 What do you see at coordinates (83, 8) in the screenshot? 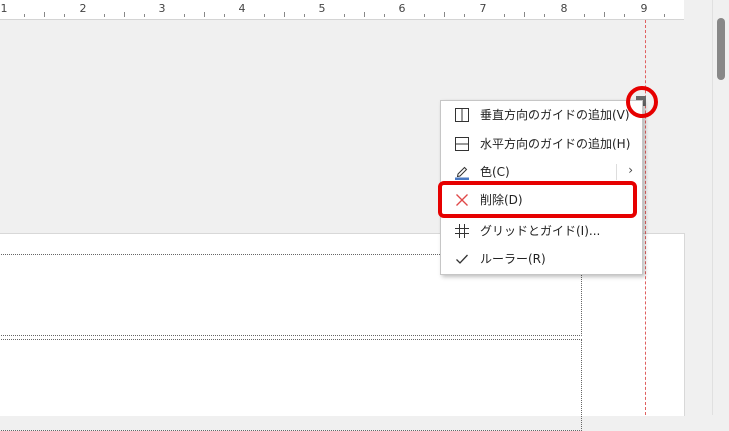
I see `ruler-number: 2` at bounding box center [83, 8].